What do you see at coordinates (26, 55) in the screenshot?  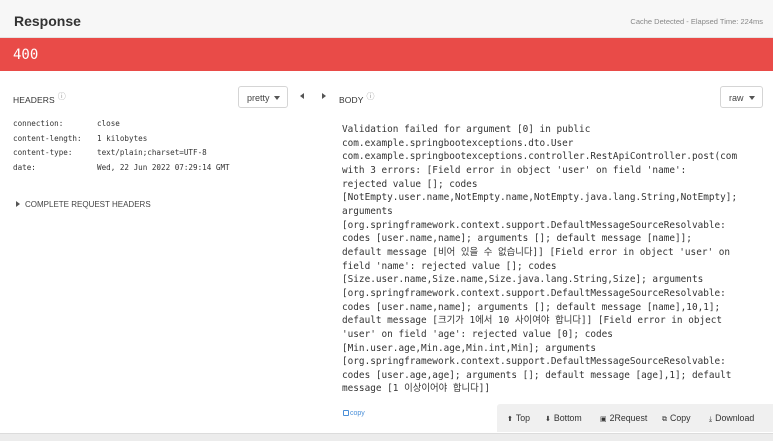 I see `status-code: 400` at bounding box center [26, 55].